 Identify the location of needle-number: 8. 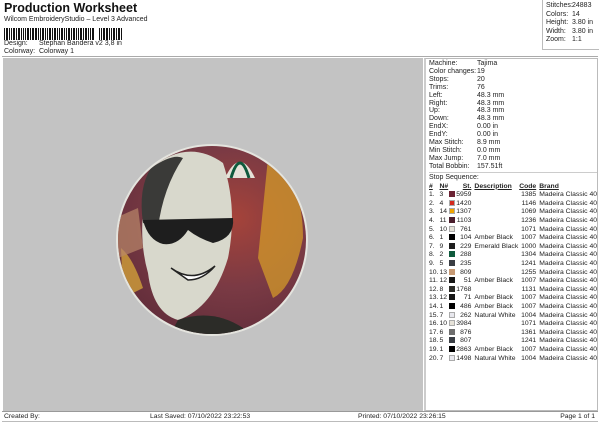
(441, 289).